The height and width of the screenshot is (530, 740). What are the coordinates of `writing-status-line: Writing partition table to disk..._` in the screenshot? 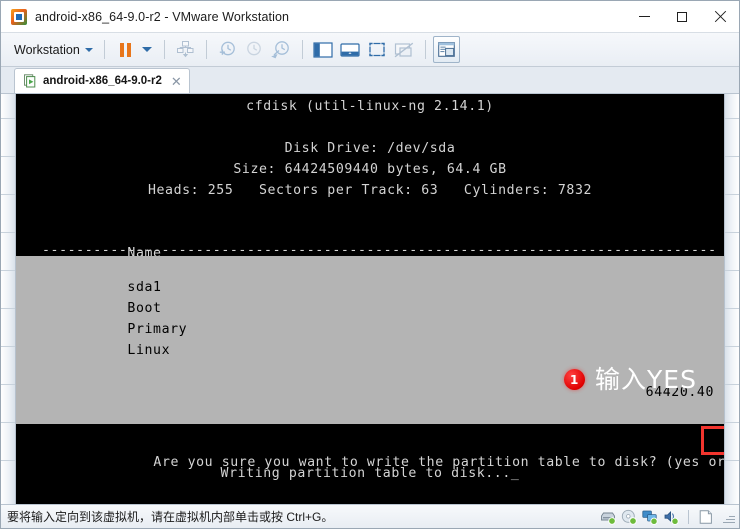 It's located at (370, 473).